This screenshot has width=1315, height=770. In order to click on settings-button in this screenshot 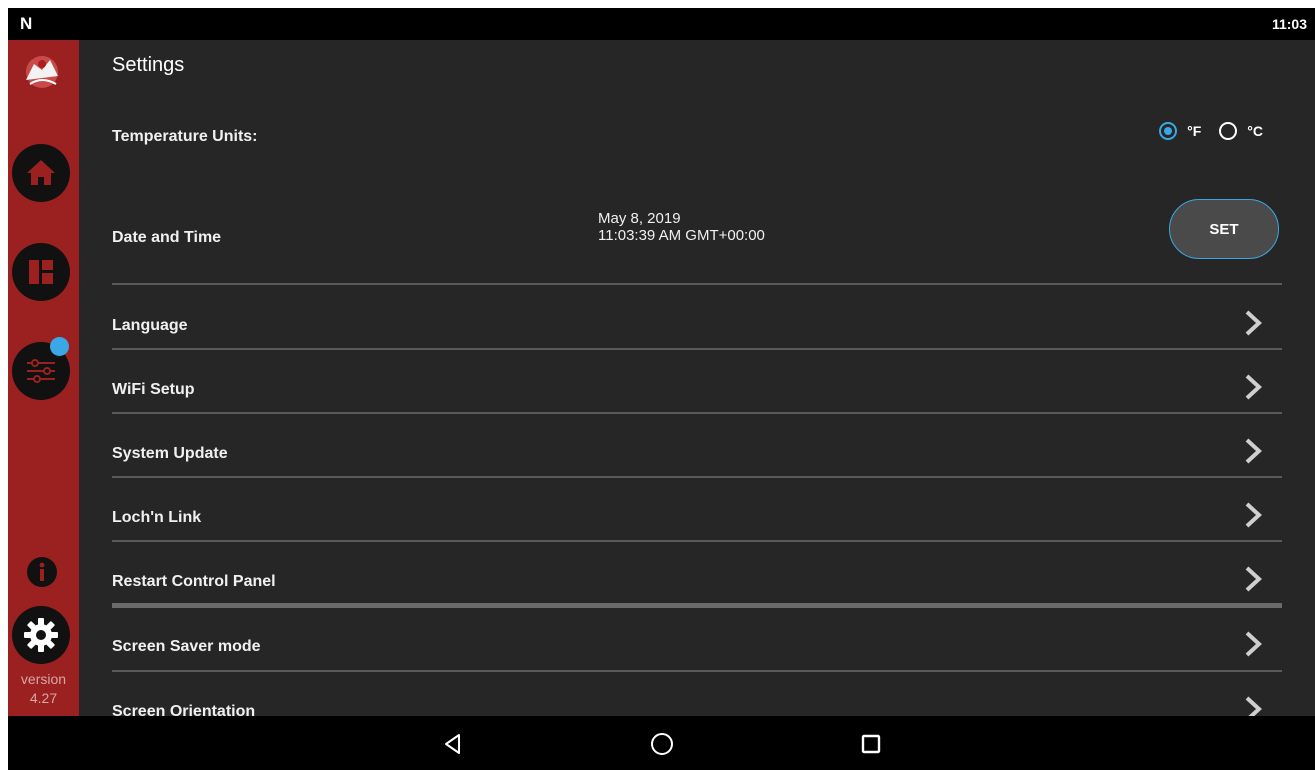, I will do `click(41, 635)`.